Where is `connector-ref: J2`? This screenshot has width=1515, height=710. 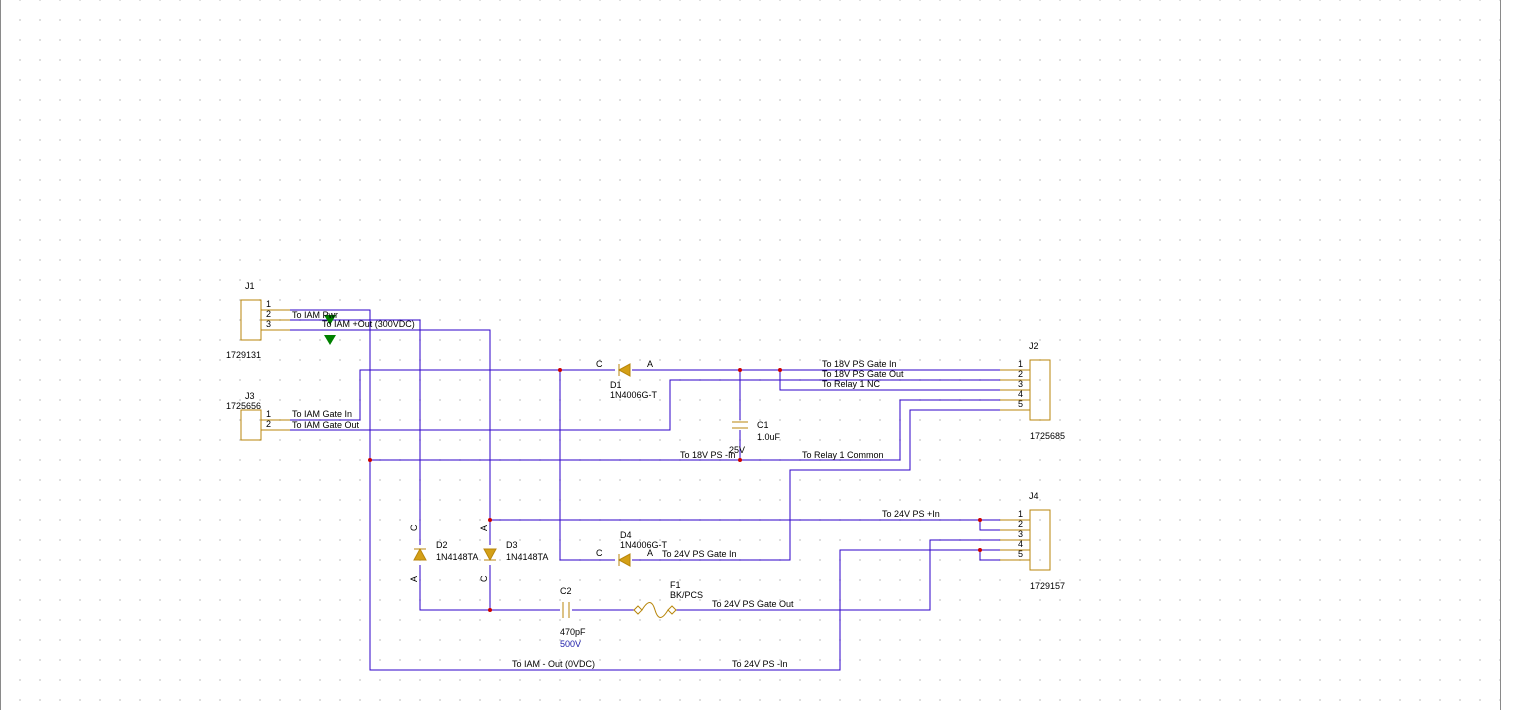 connector-ref: J2 is located at coordinates (1034, 346).